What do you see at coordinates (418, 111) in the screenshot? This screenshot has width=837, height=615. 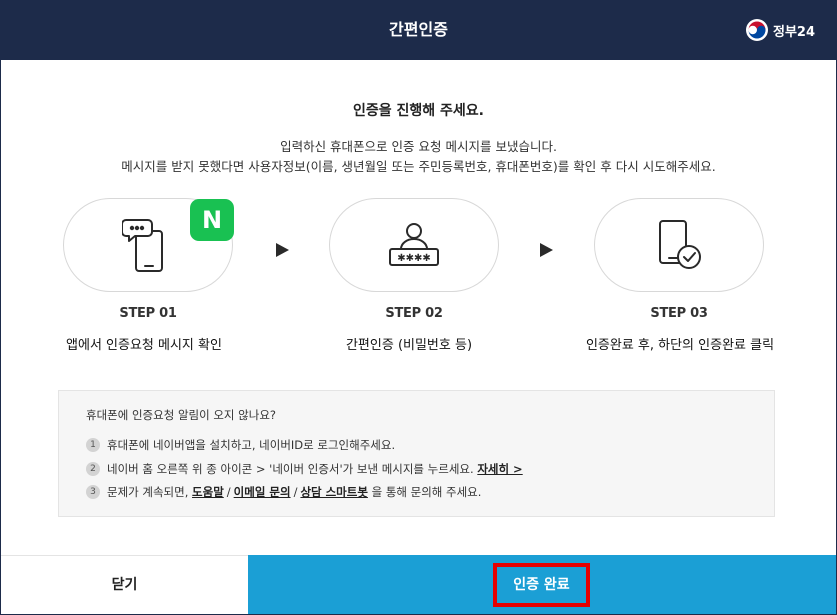 I see `main-heading: 인증을 진행해 주세요.` at bounding box center [418, 111].